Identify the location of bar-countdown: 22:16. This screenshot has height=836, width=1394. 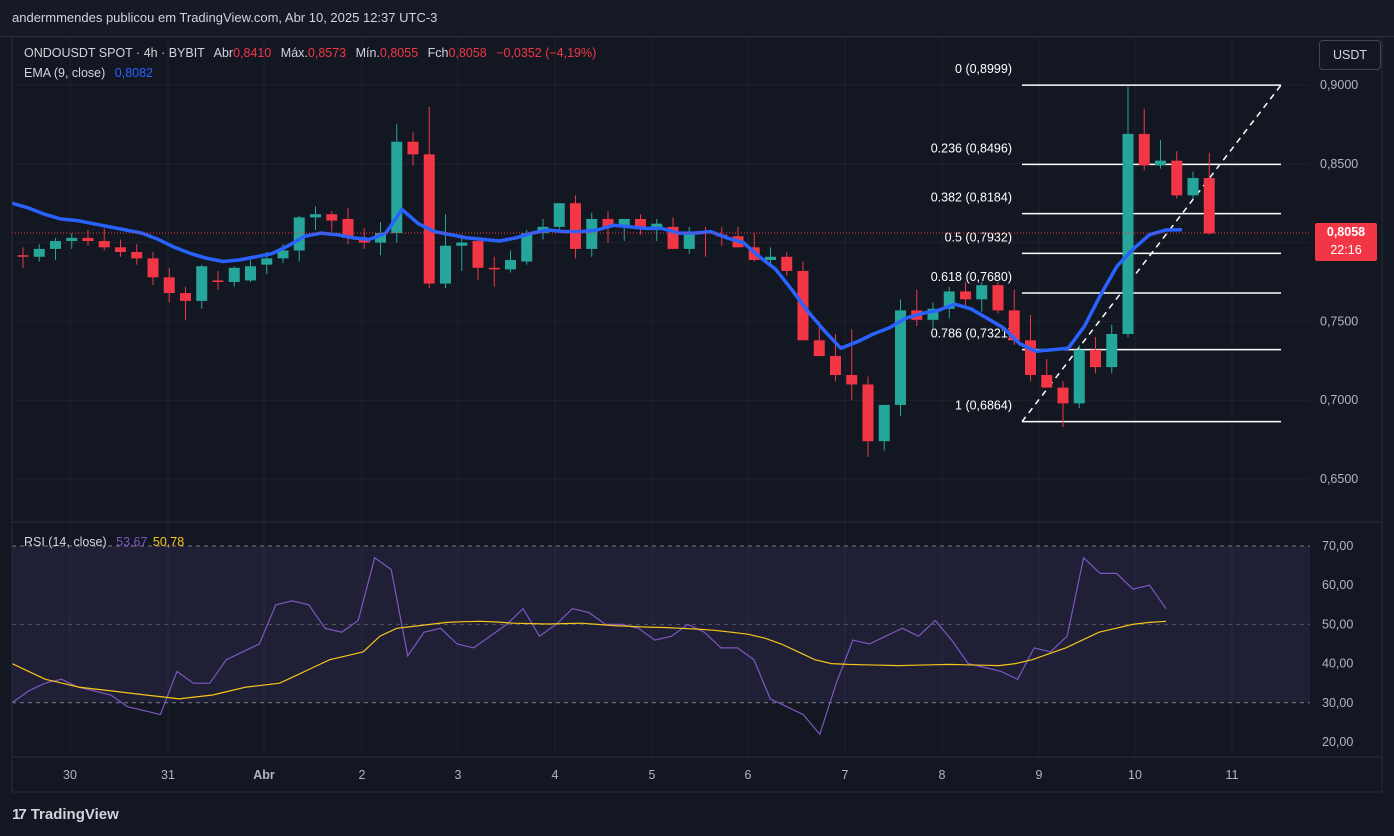
(1346, 250).